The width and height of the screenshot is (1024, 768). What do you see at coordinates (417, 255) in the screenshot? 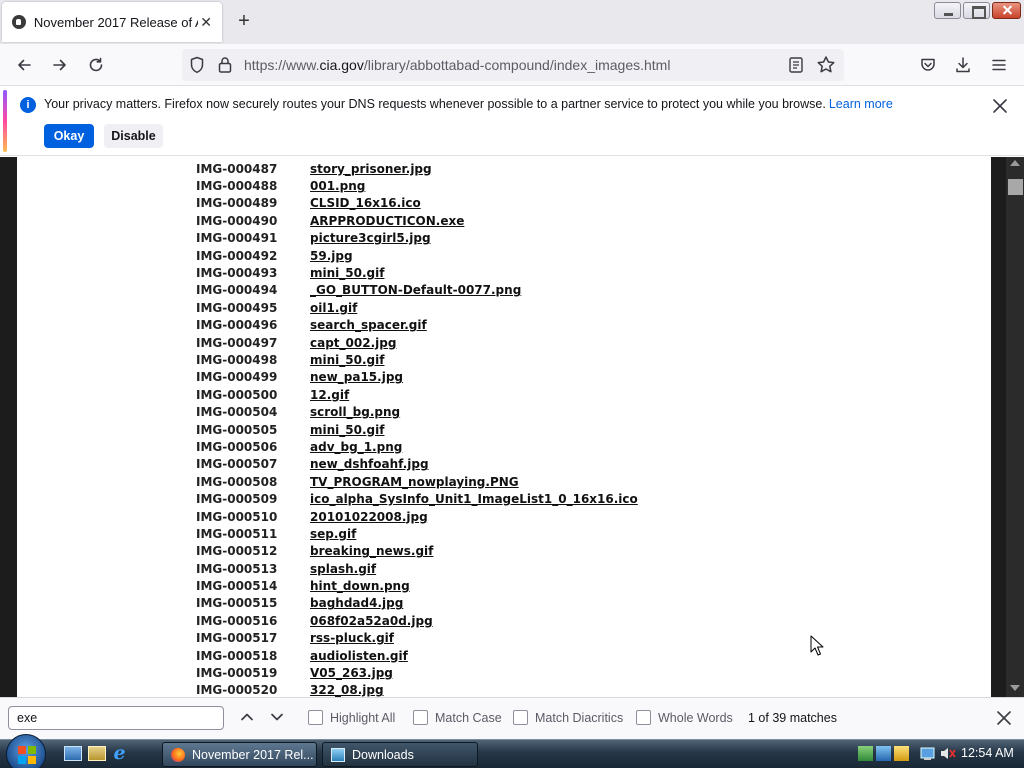
I see `list-item: IMG-000492 59.jpg` at bounding box center [417, 255].